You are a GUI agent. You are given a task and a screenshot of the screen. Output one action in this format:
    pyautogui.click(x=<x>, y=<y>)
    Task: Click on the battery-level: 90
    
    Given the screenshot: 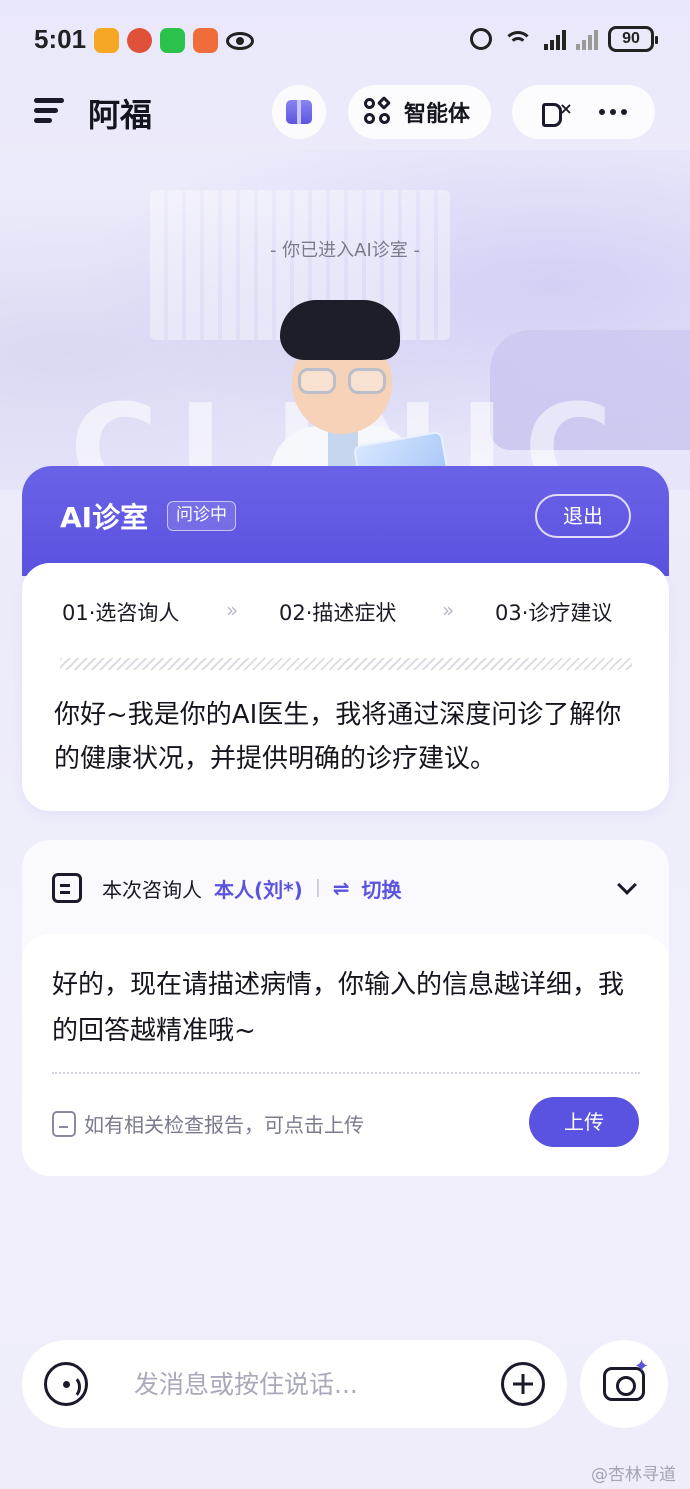 What is the action you would take?
    pyautogui.click(x=631, y=38)
    